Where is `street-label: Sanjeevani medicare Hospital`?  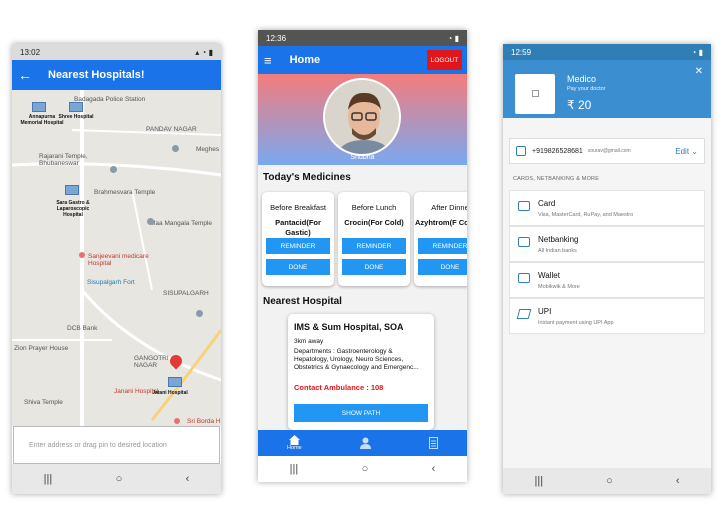 street-label: Sanjeevani medicare Hospital is located at coordinates (118, 260).